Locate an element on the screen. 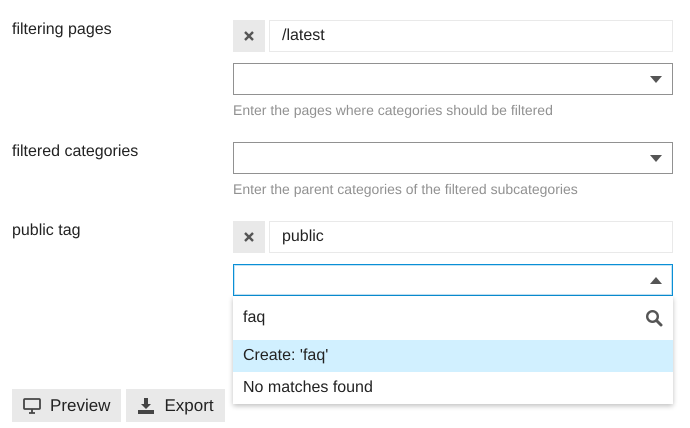 The image size is (690, 428). help-text: Enter the pages where categories should be filtered is located at coordinates (393, 110).